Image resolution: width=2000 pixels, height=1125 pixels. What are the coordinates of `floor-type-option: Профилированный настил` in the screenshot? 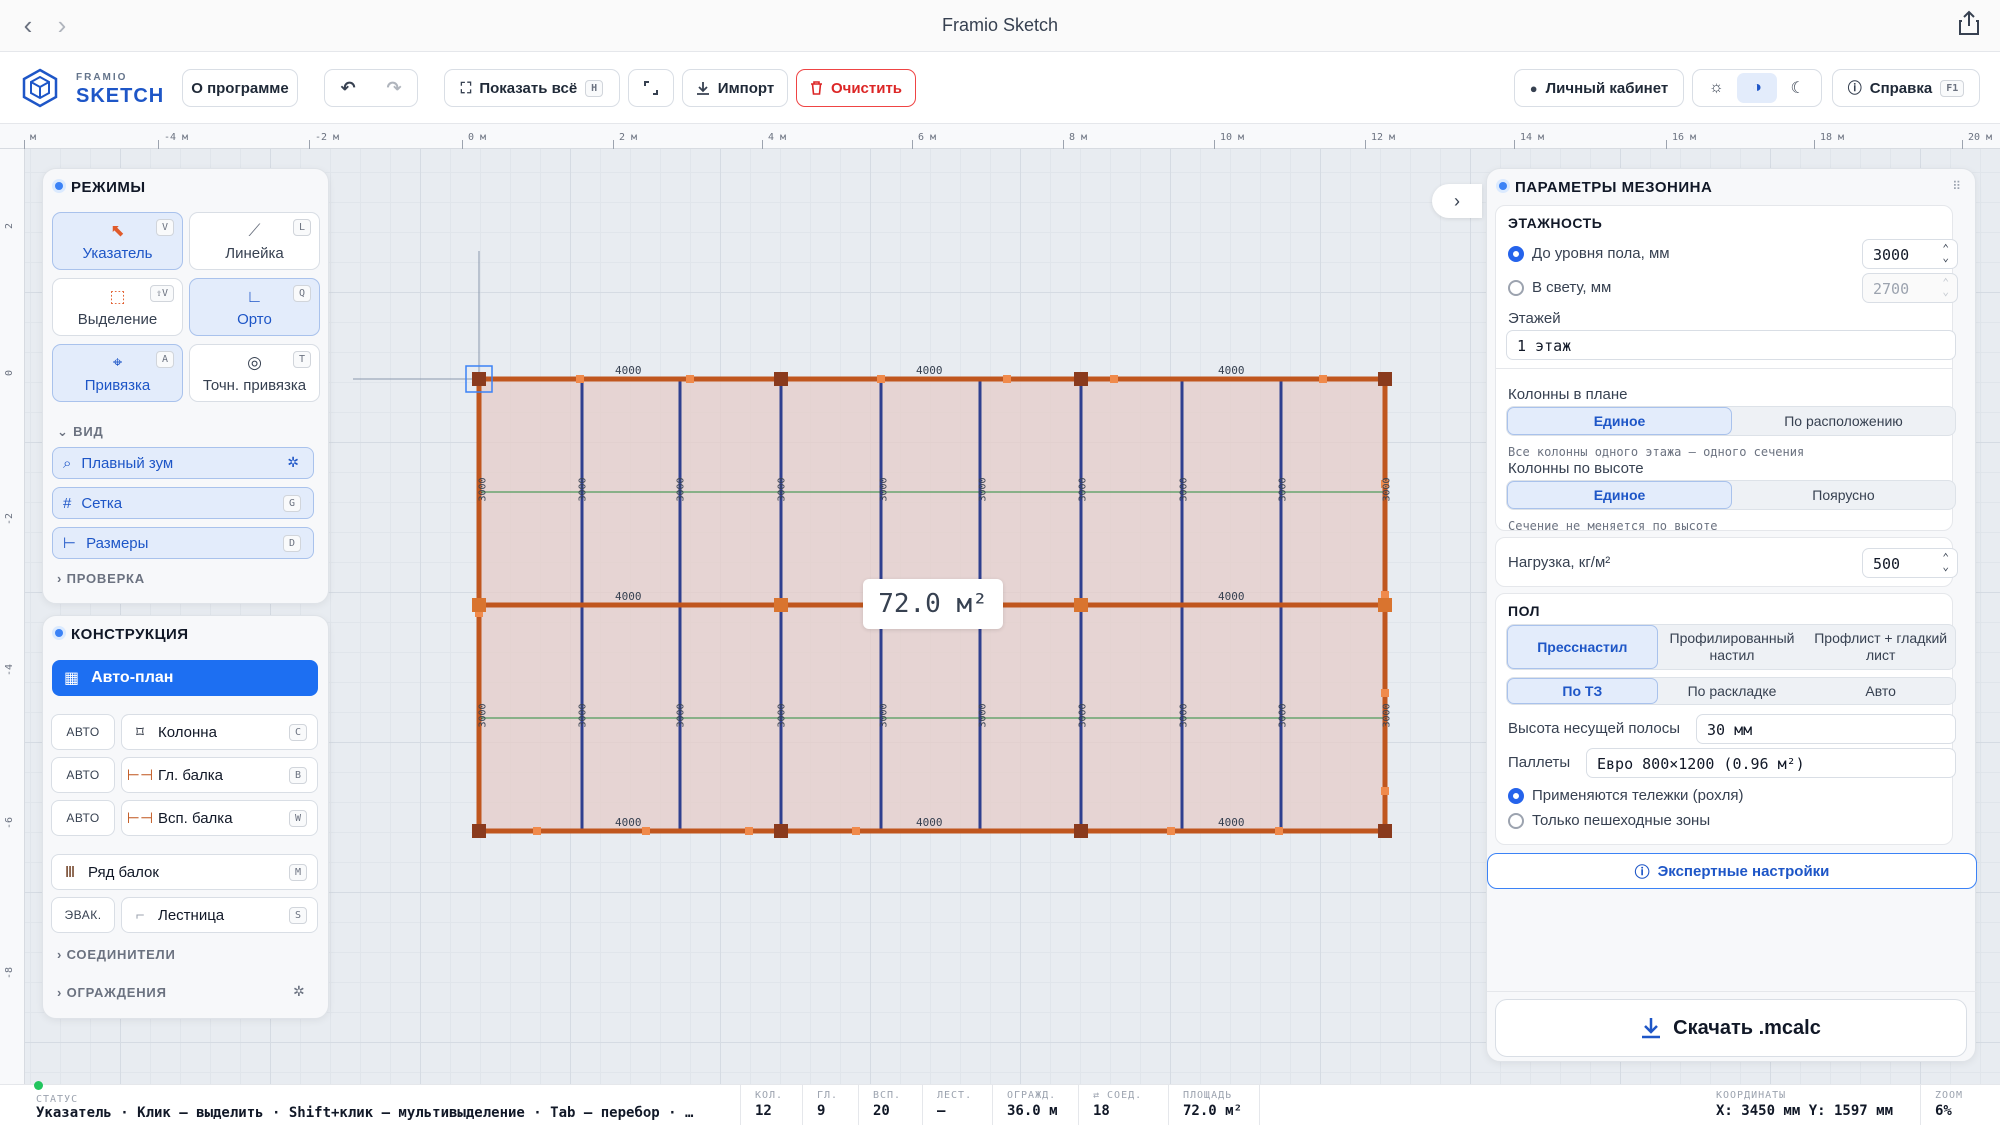 It's located at (1732, 647).